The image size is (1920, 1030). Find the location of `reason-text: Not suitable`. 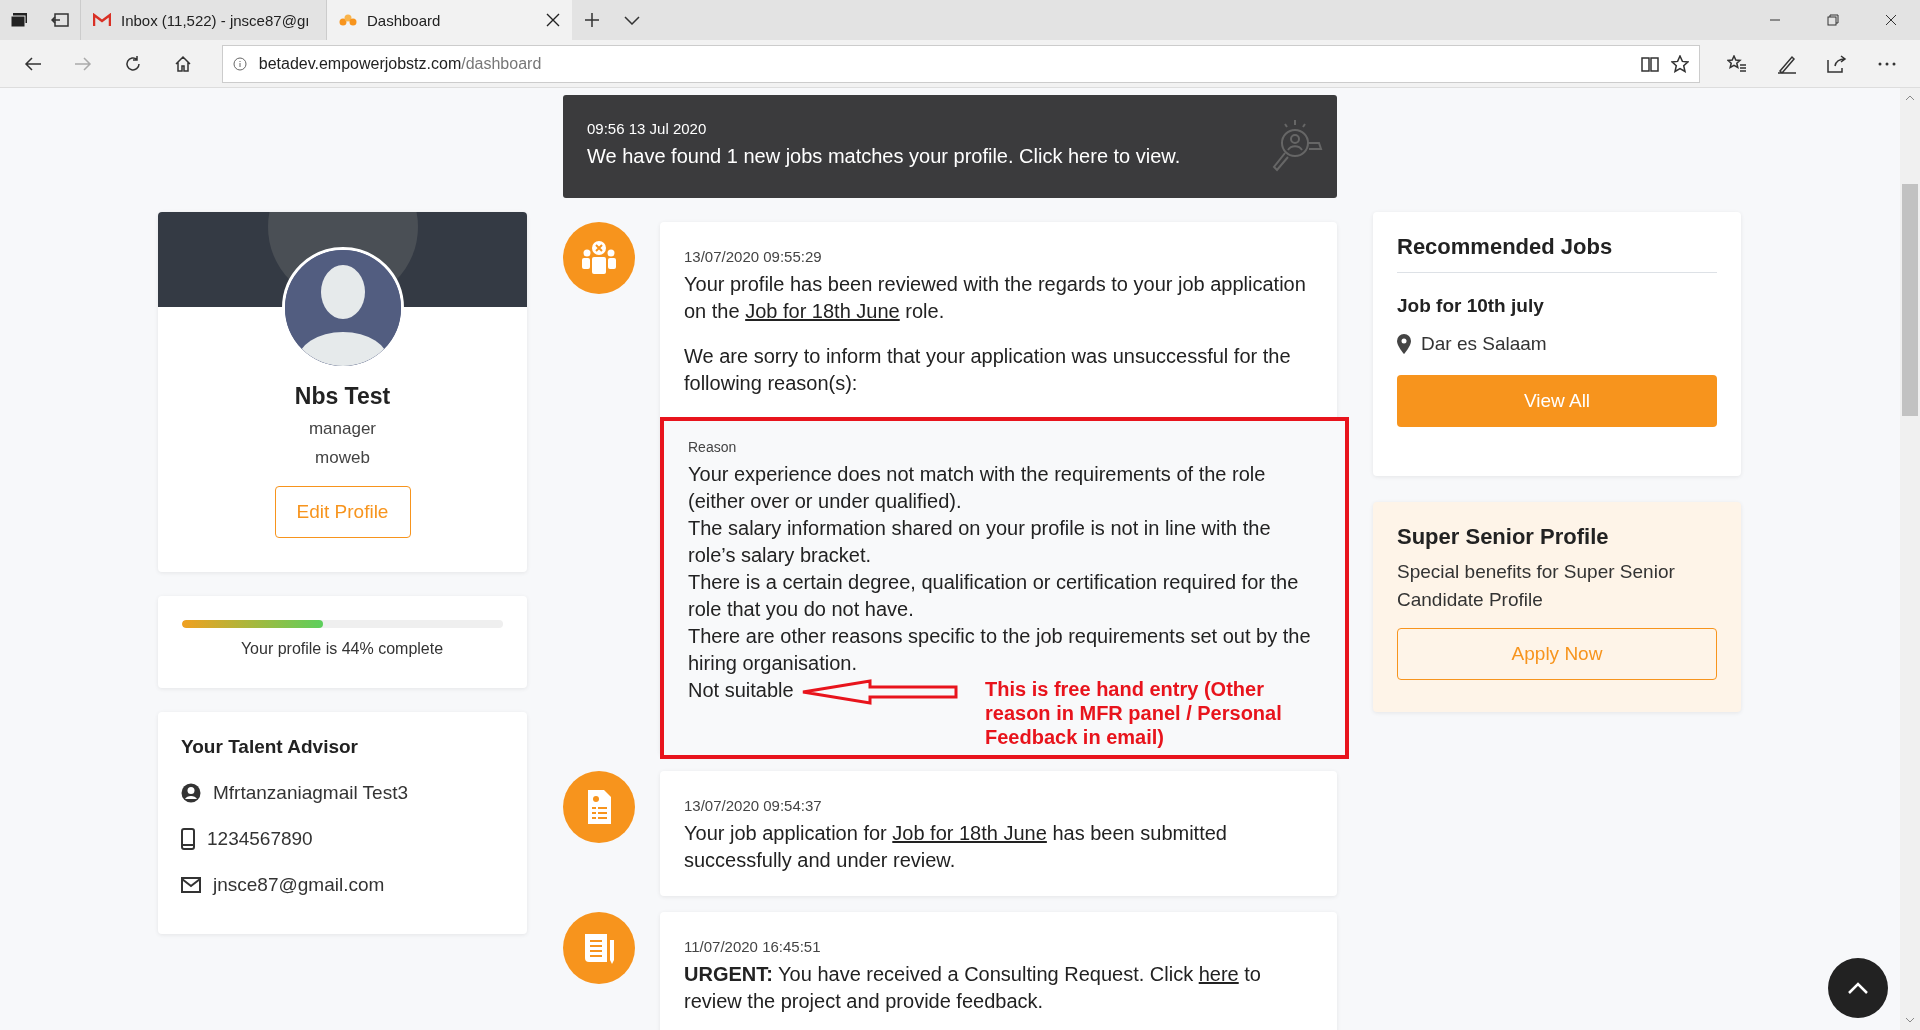

reason-text: Not suitable is located at coordinates (741, 690).